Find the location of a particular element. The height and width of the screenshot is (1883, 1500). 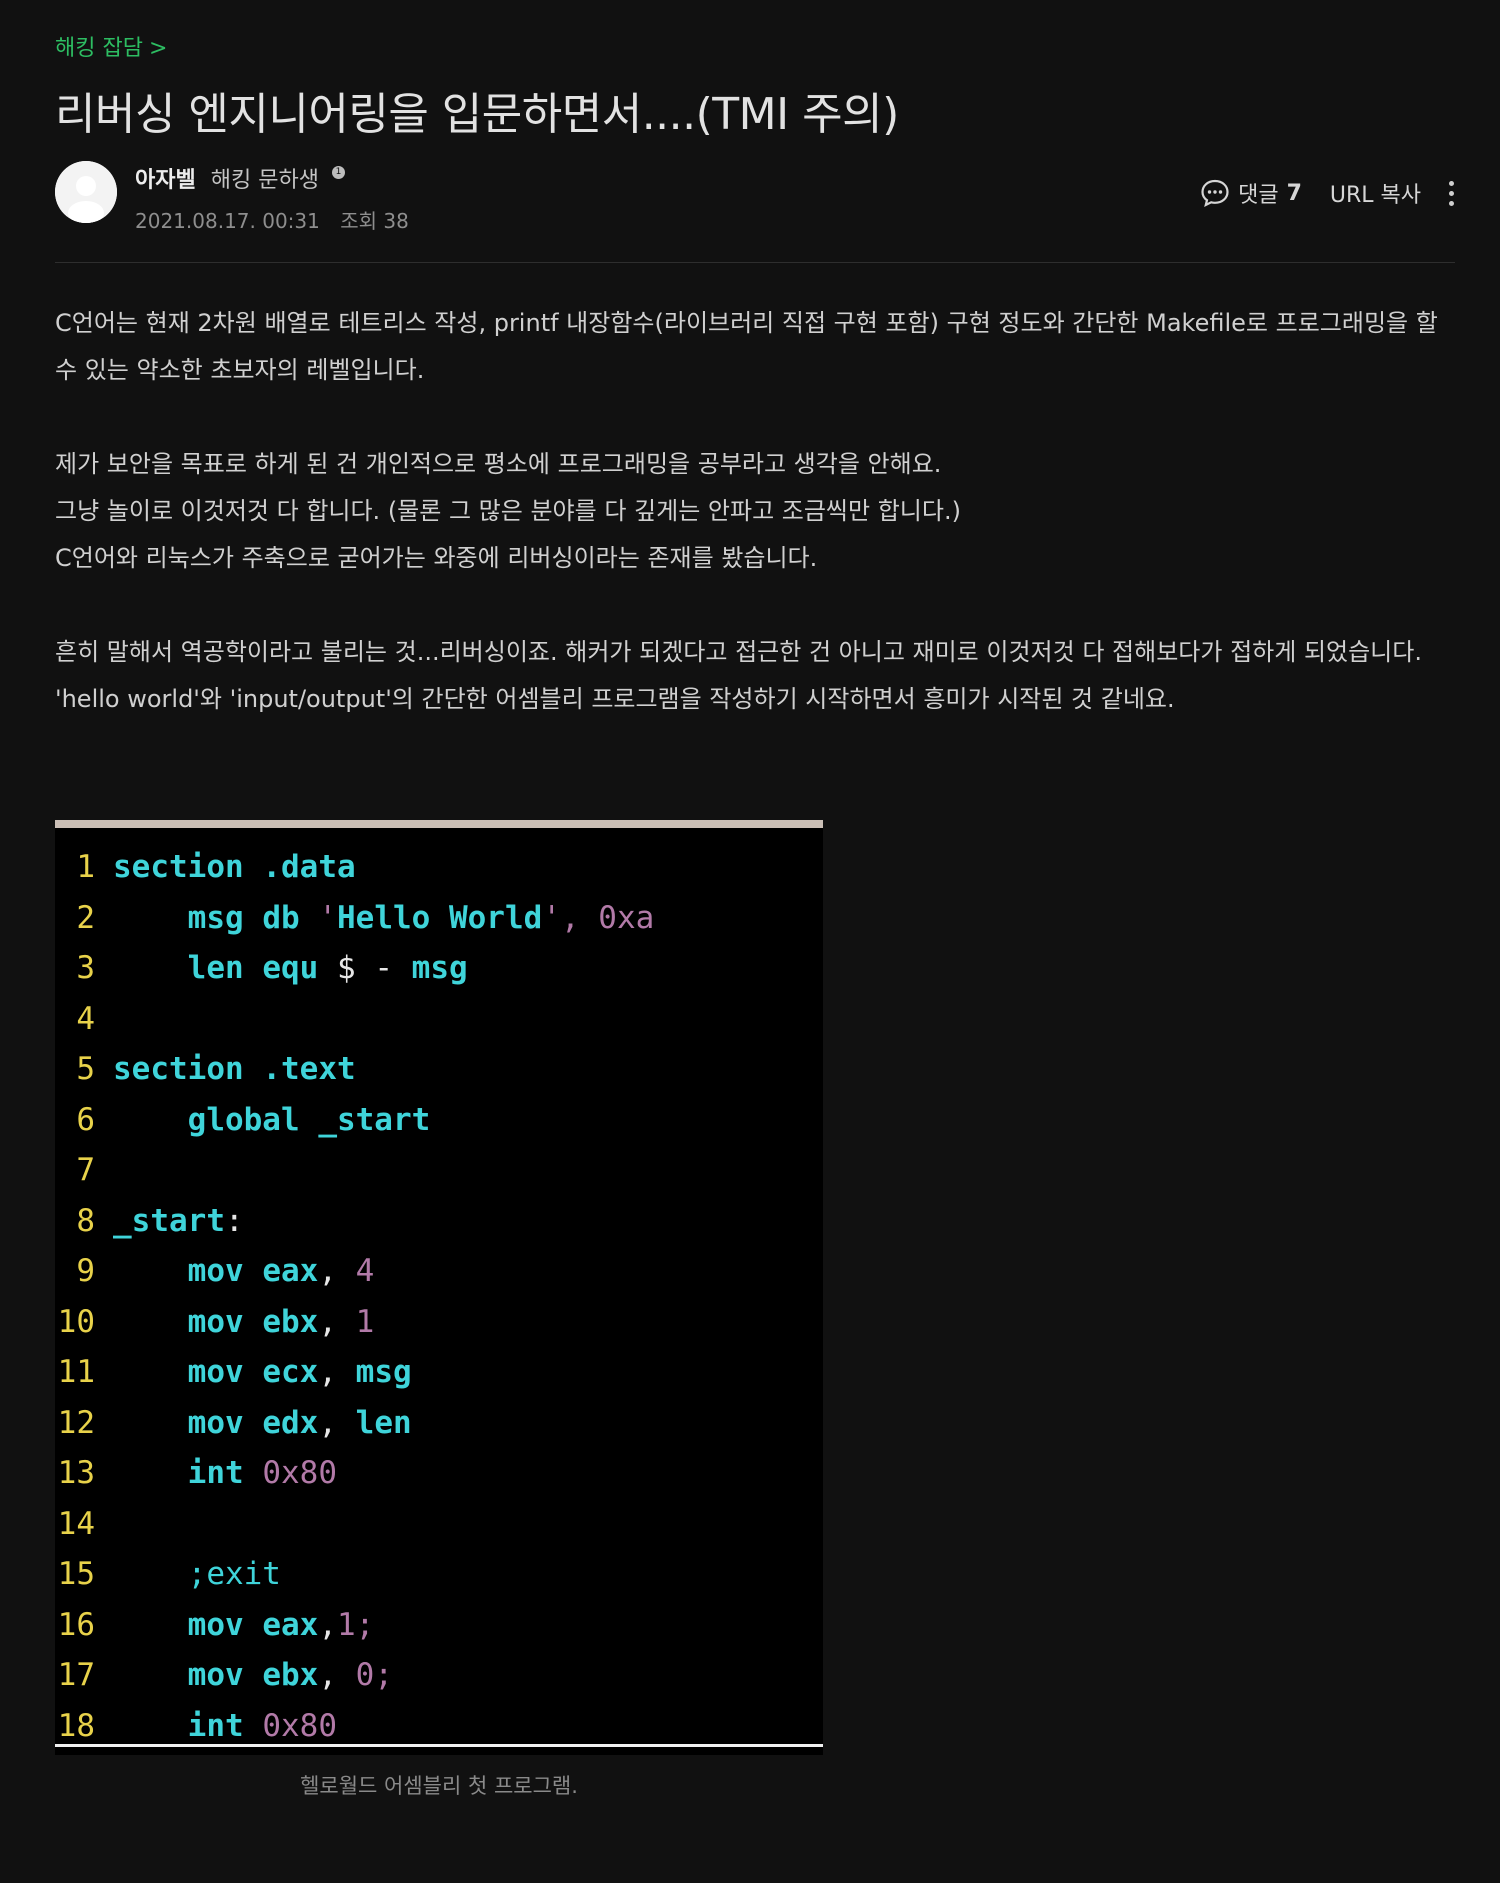

code-text: mov ebx, 0; is located at coordinates (290, 1675).